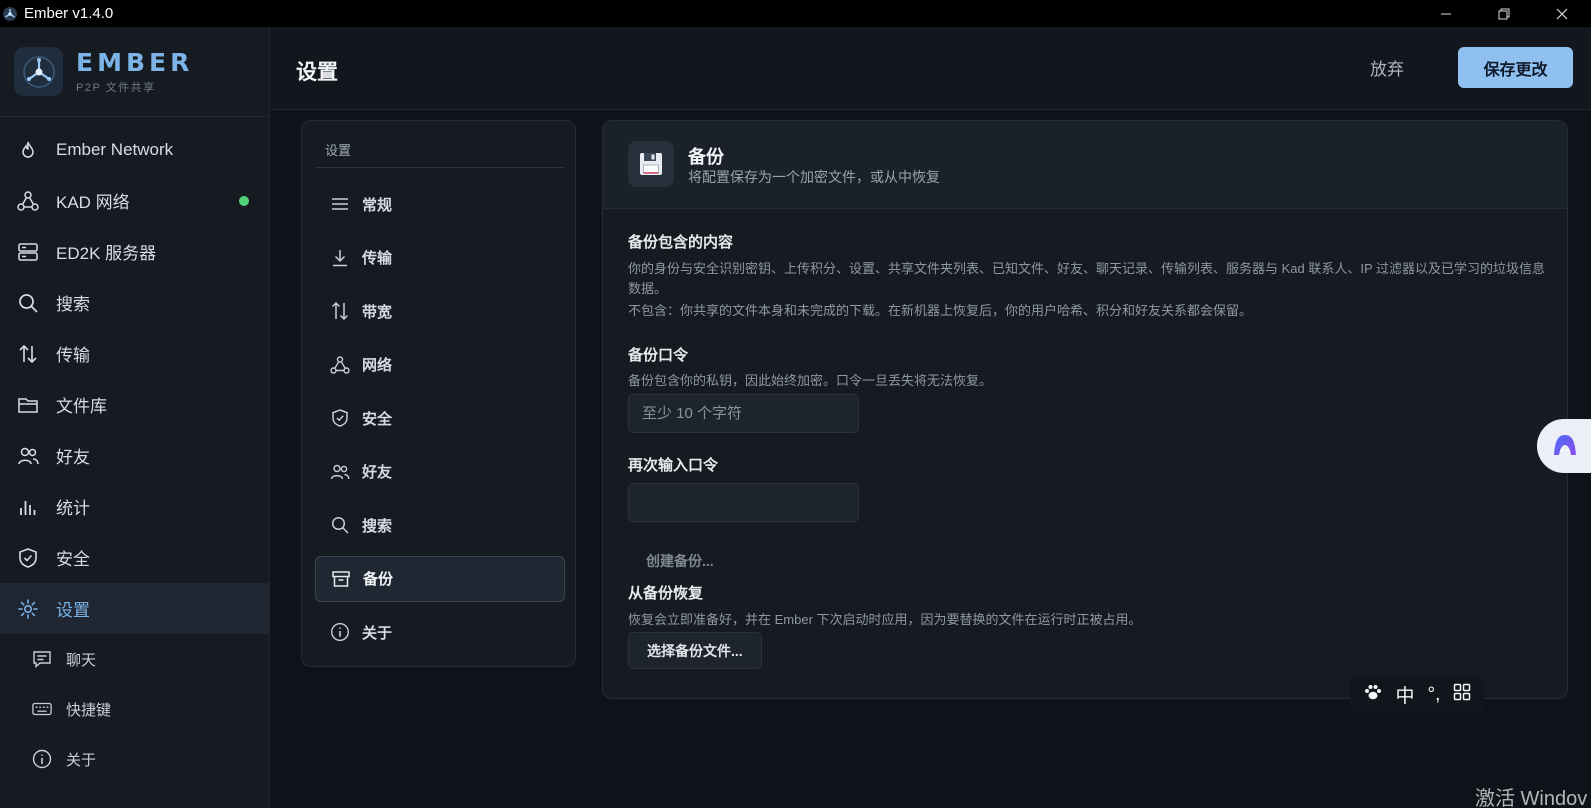 Image resolution: width=1591 pixels, height=808 pixels. Describe the element at coordinates (340, 204) in the screenshot. I see `menu-lines-icon` at that location.